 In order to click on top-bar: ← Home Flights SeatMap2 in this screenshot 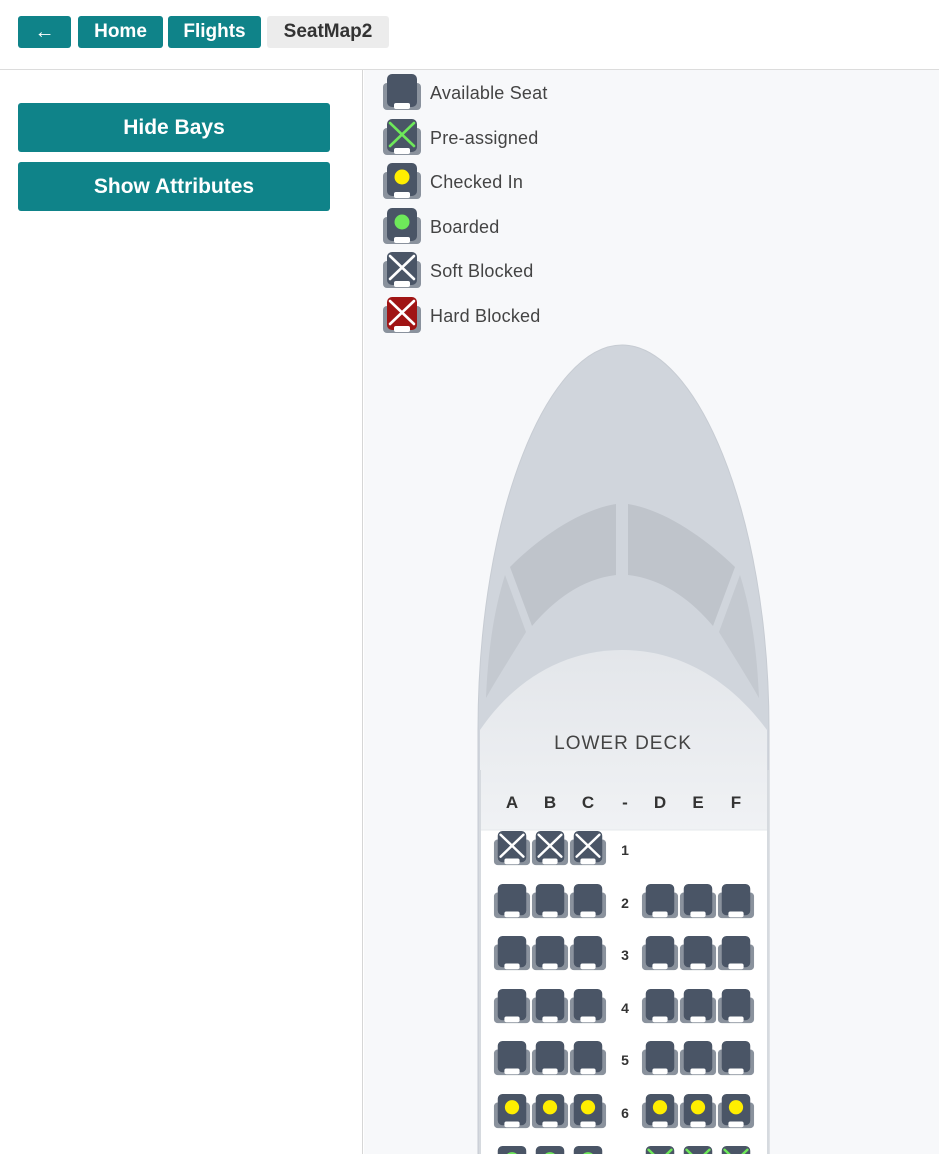, I will do `click(469, 35)`.